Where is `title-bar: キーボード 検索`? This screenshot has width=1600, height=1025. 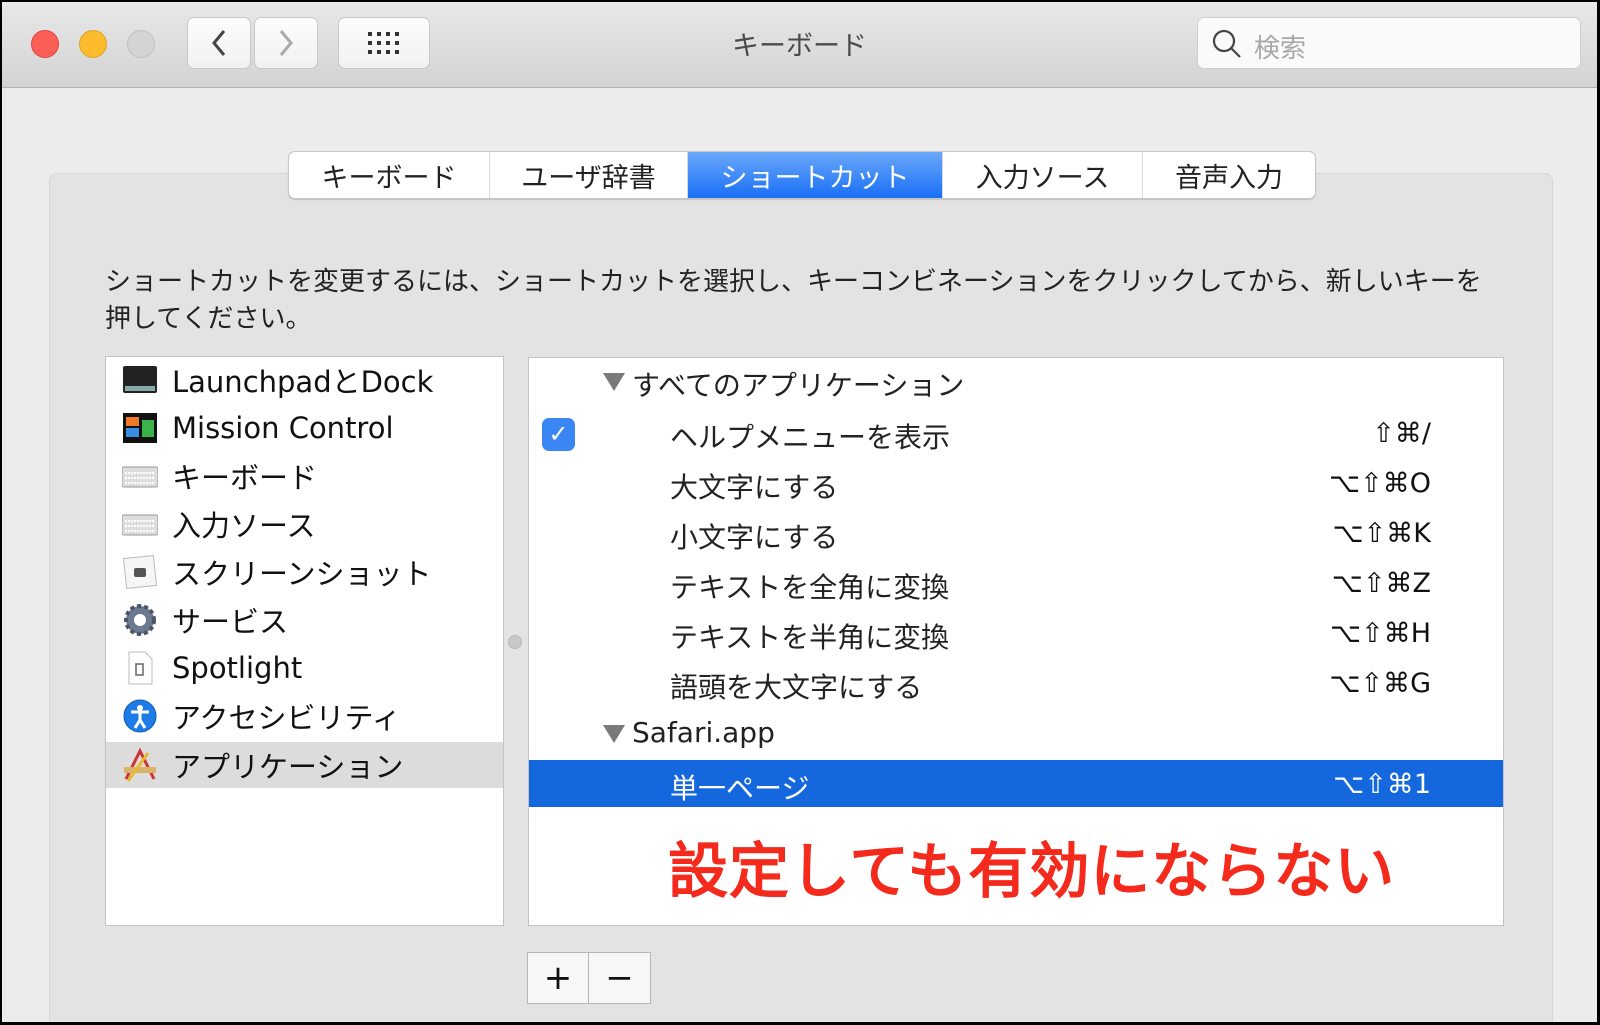 title-bar: キーボード 検索 is located at coordinates (799, 45).